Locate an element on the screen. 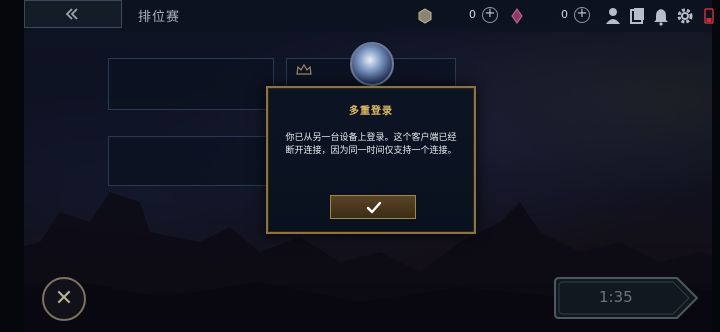  battery-icon is located at coordinates (709, 16).